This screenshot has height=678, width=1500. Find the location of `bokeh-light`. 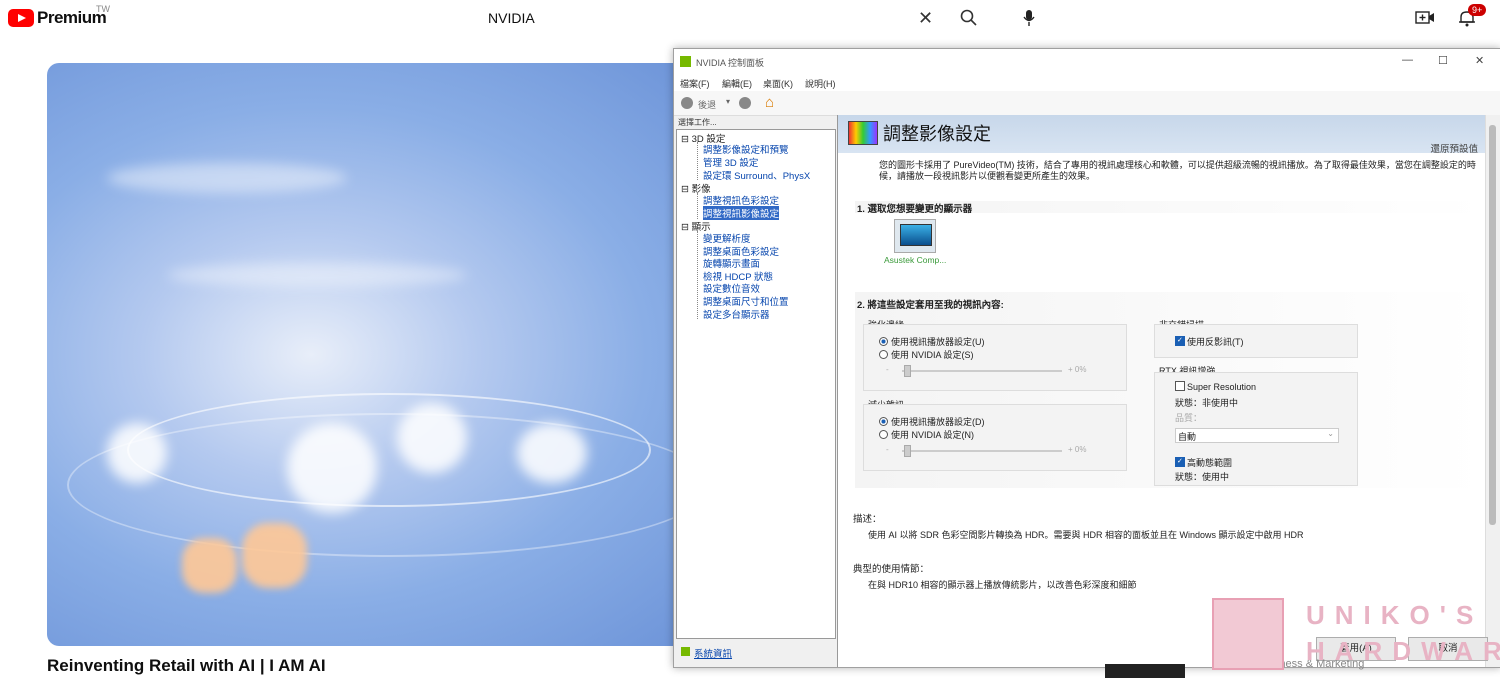

bokeh-light is located at coordinates (209, 565).